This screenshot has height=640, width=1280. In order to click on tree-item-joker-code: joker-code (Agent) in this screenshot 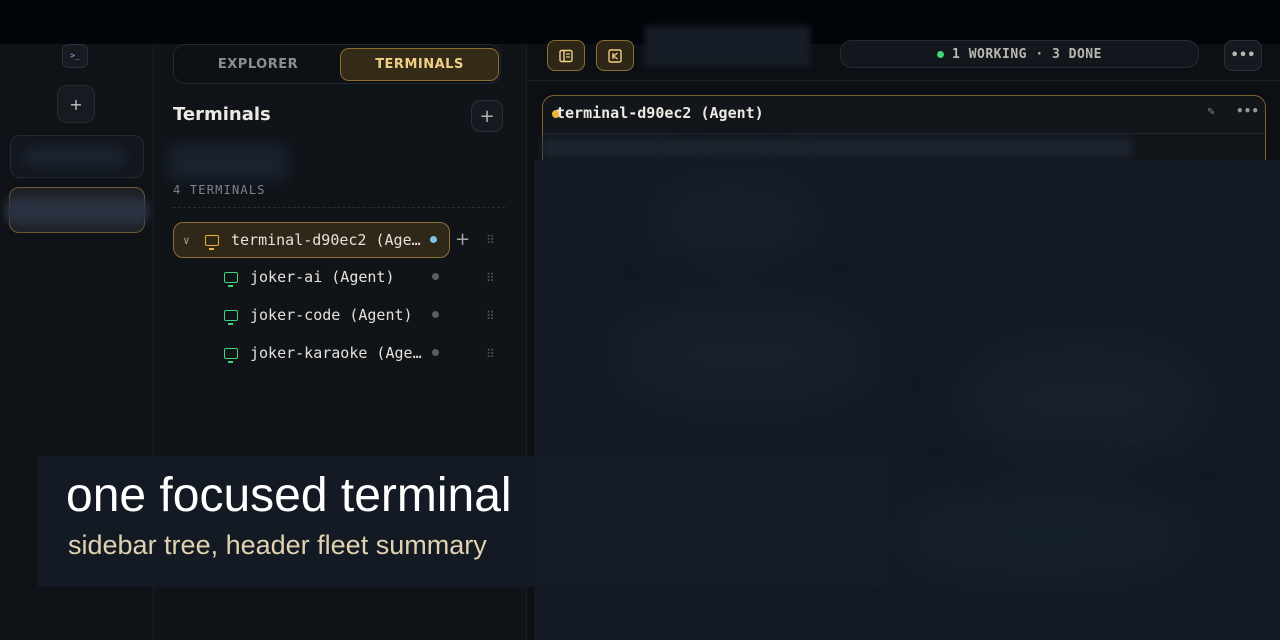, I will do `click(336, 315)`.